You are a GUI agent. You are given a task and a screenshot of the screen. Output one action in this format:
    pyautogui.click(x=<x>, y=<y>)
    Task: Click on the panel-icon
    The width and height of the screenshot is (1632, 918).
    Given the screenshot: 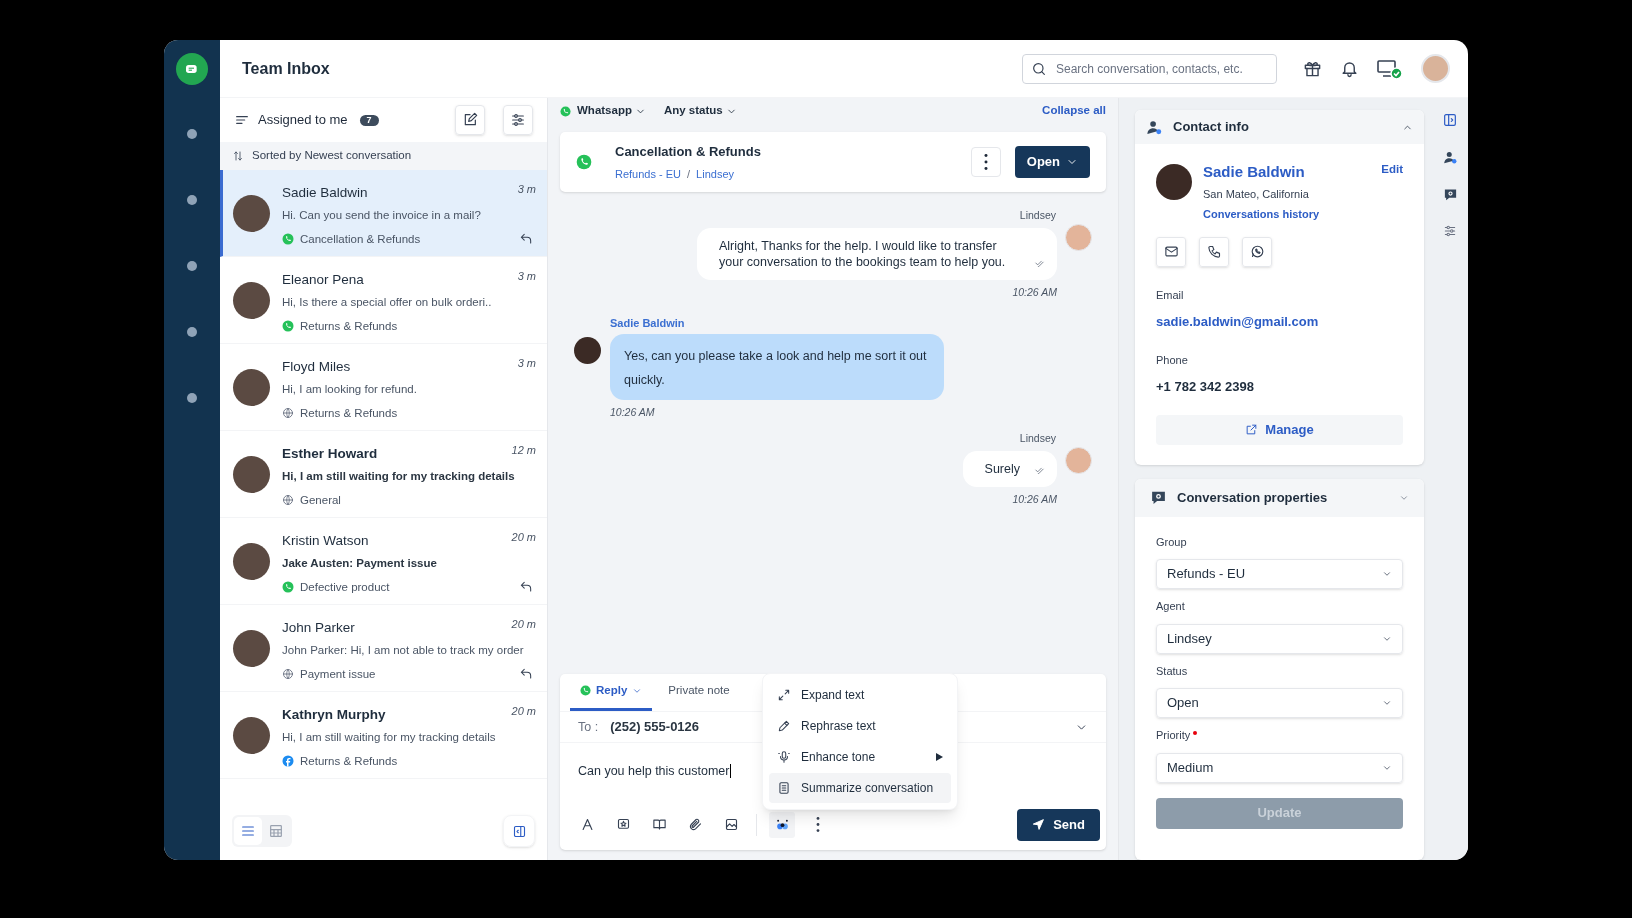 What is the action you would take?
    pyautogui.click(x=1450, y=120)
    